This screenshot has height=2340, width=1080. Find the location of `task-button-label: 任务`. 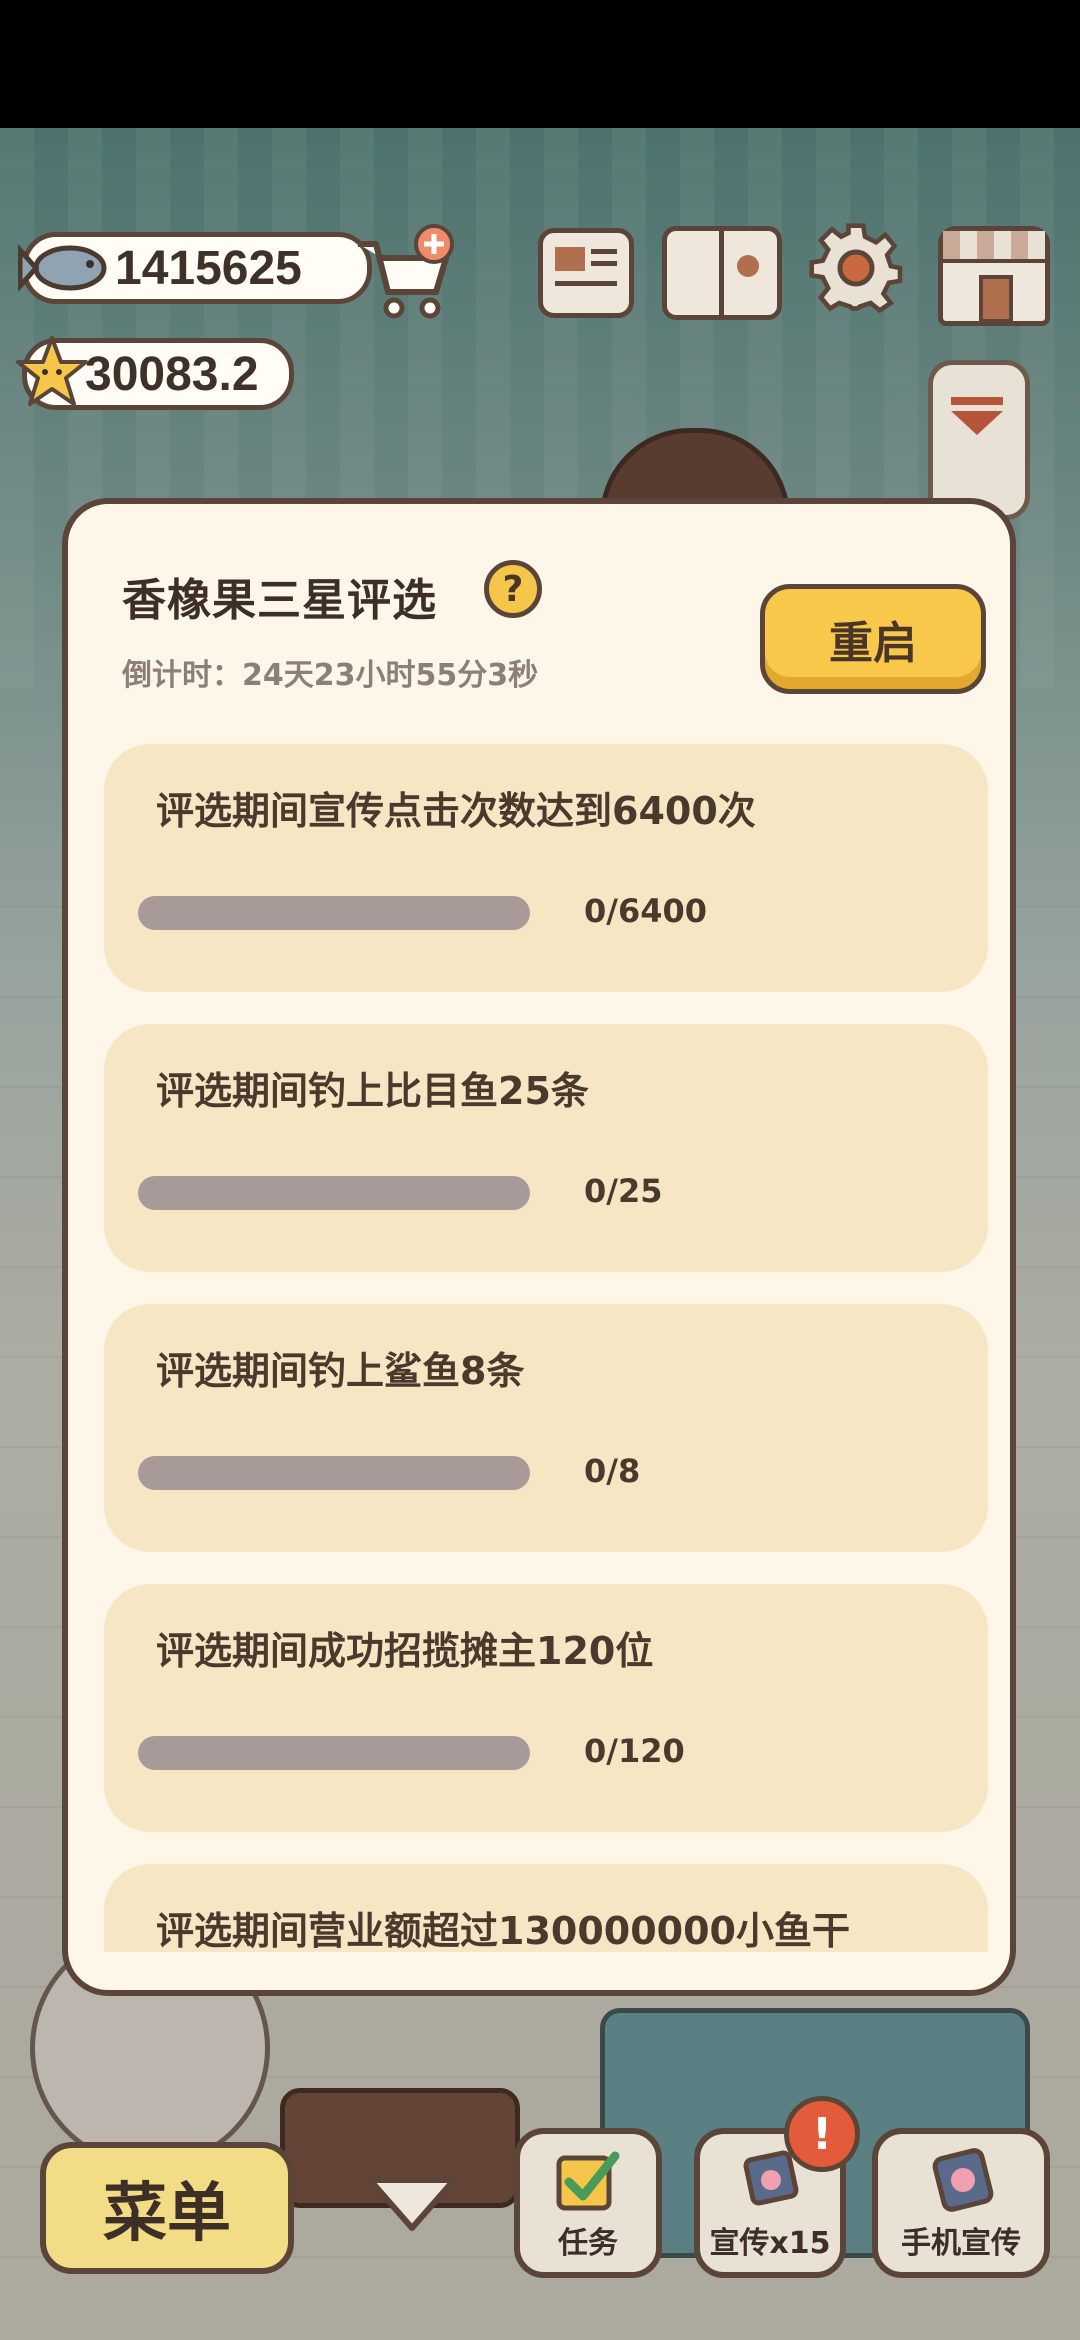

task-button-label: 任务 is located at coordinates (588, 2243).